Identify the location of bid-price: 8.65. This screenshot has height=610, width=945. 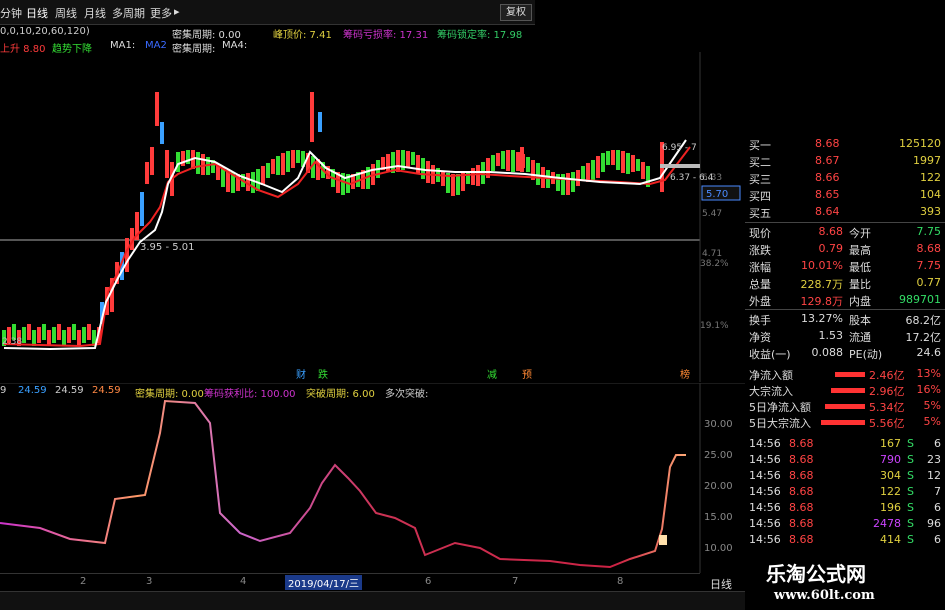
(827, 194).